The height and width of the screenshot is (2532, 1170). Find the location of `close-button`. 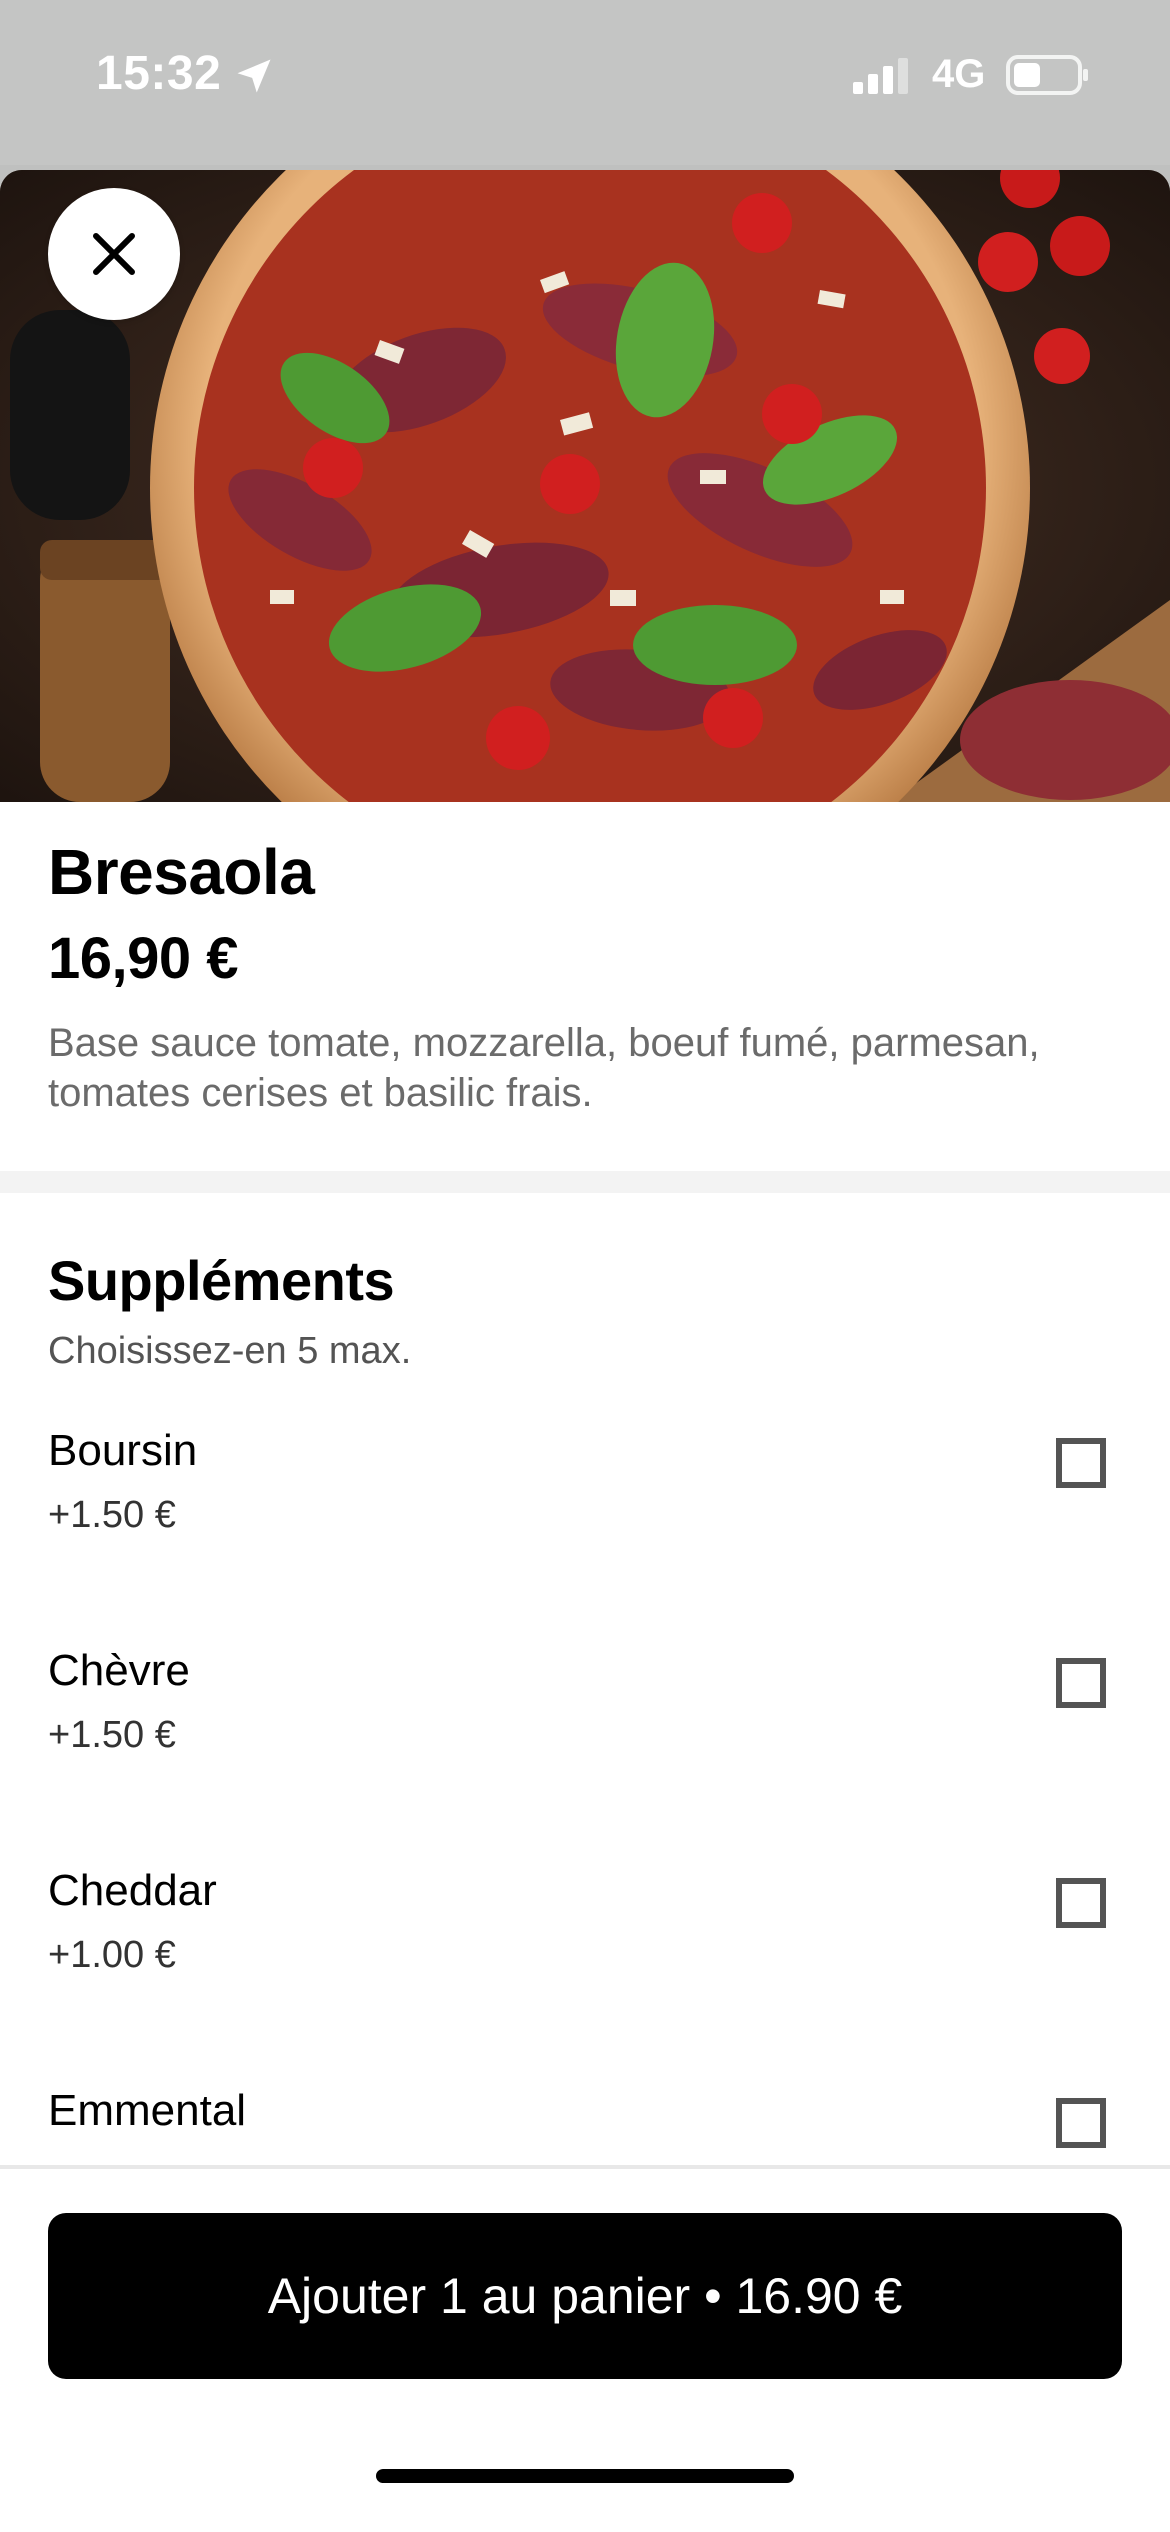

close-button is located at coordinates (114, 254).